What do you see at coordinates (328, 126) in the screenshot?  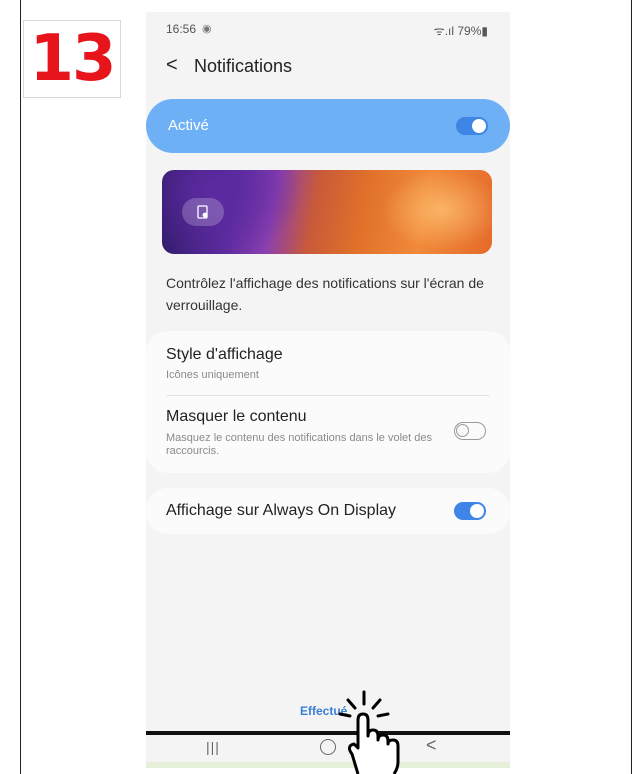 I see `master-toggle-row: Activé` at bounding box center [328, 126].